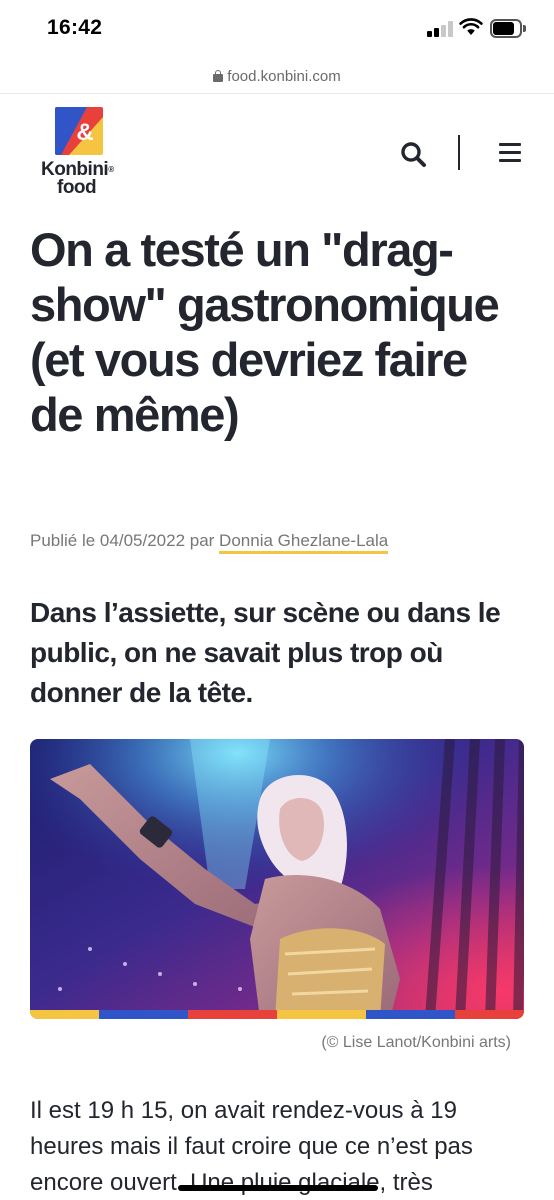 This screenshot has height=1200, width=554. Describe the element at coordinates (510, 144) in the screenshot. I see `menu-icon` at that location.